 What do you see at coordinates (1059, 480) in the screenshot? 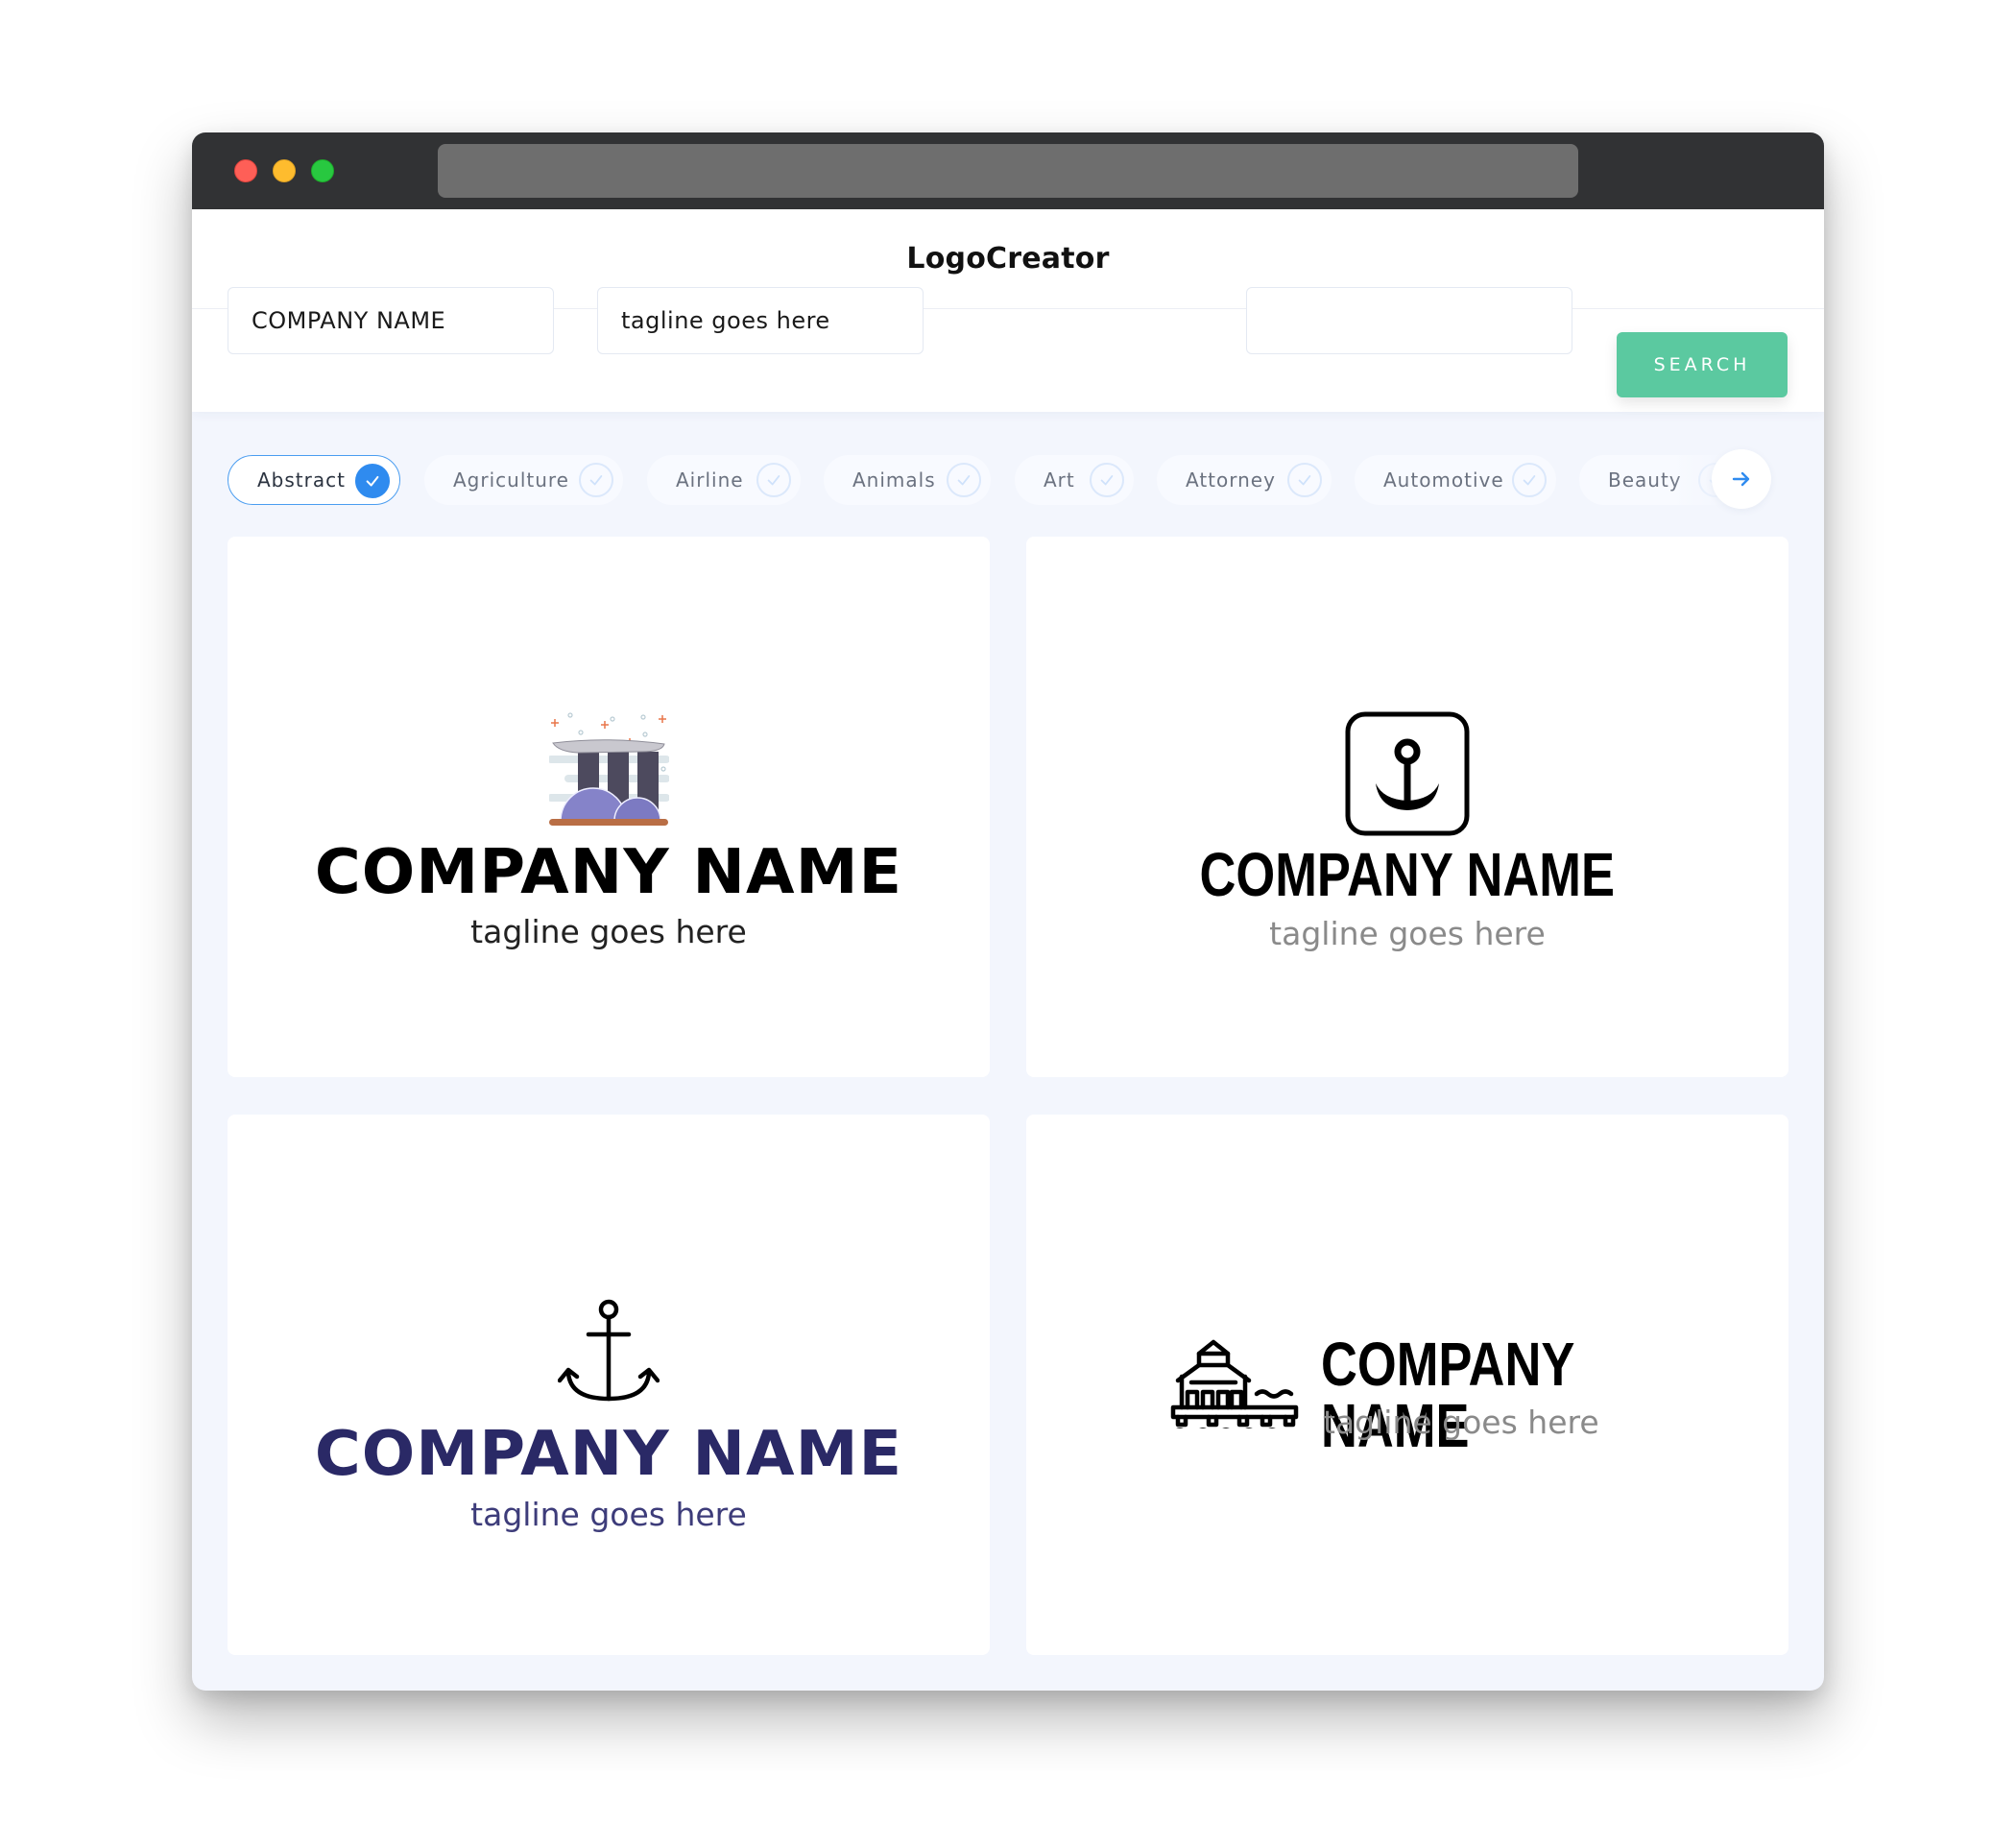
I see `category-label: Art` at bounding box center [1059, 480].